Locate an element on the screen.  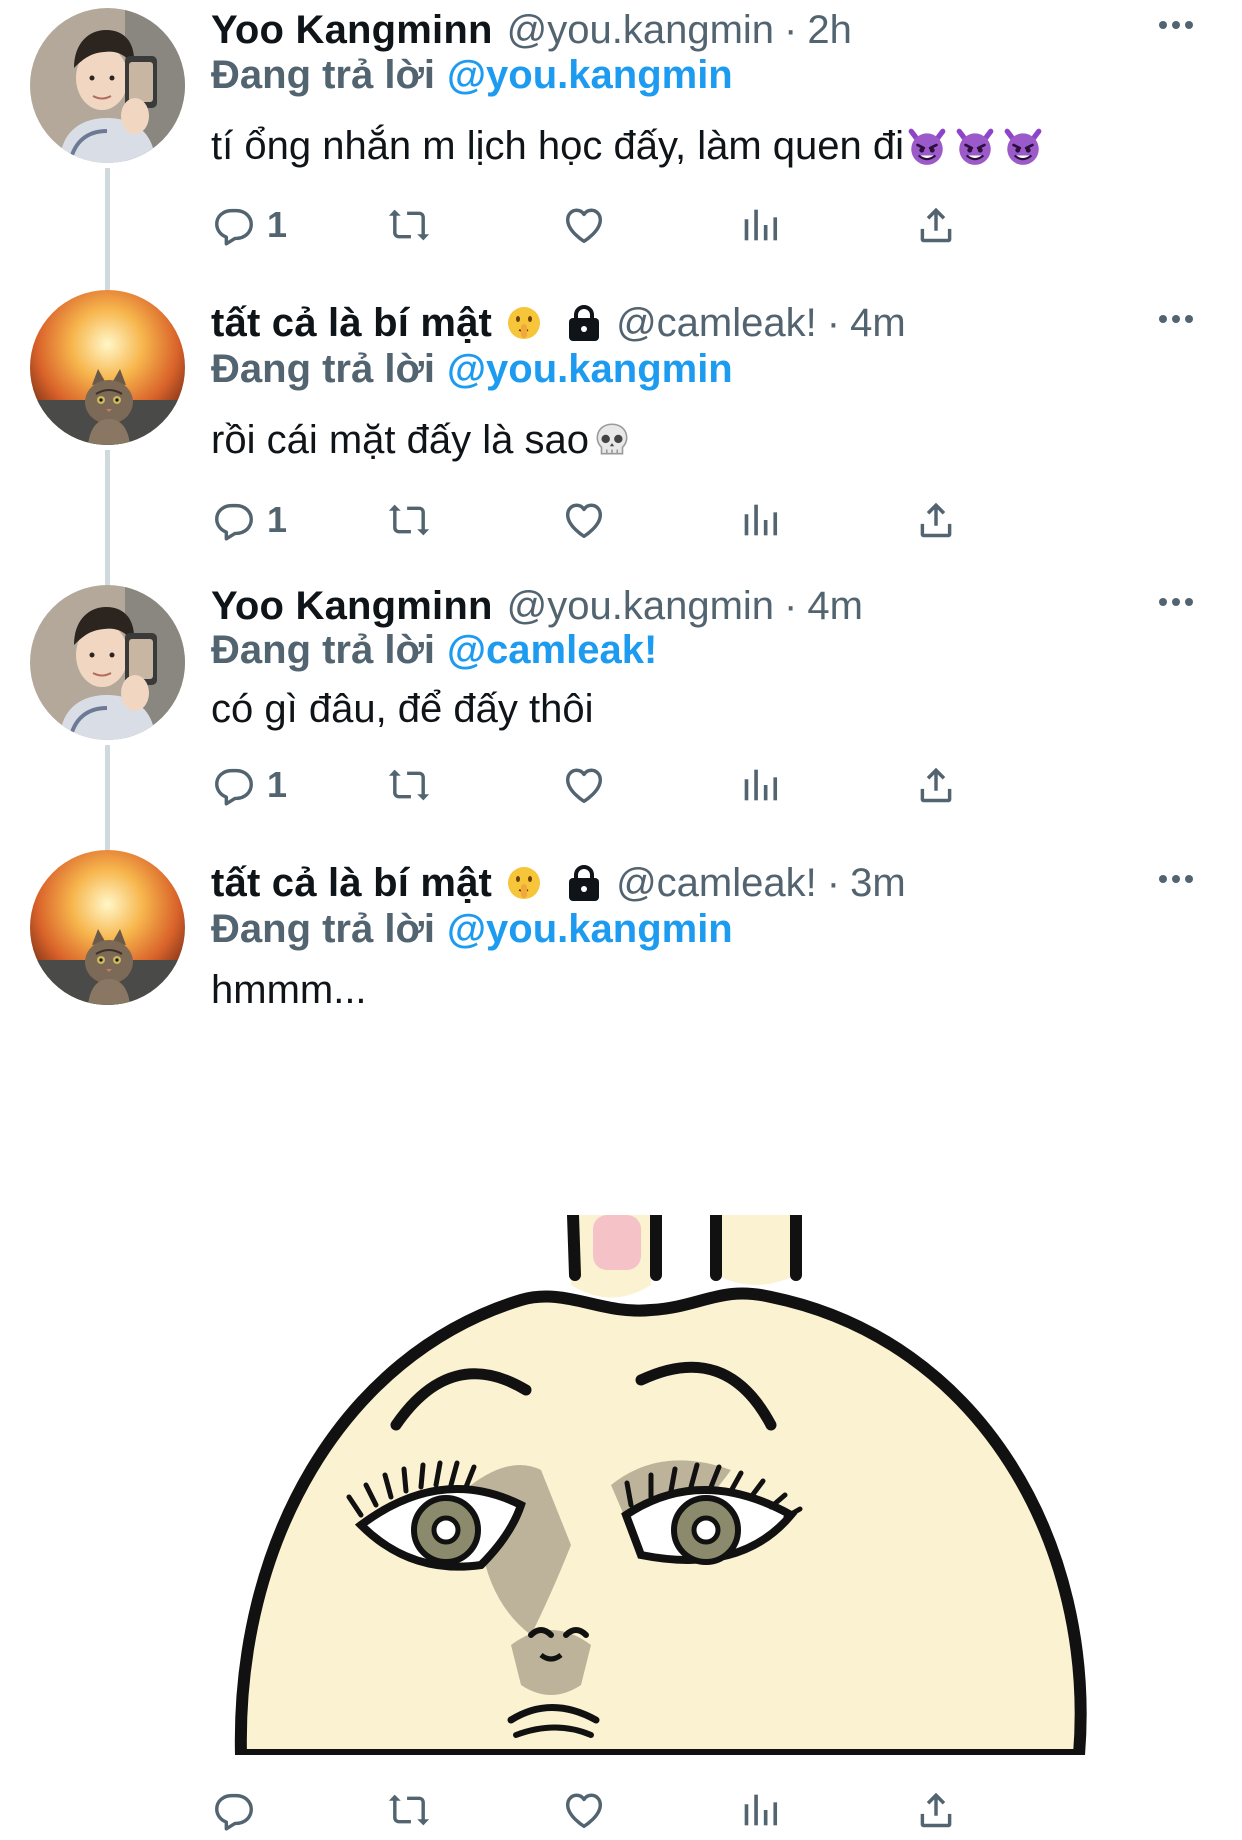
tweet-text: tí ổng nhắn m lịch học đấy, làm quen đi is located at coordinates (627, 146).